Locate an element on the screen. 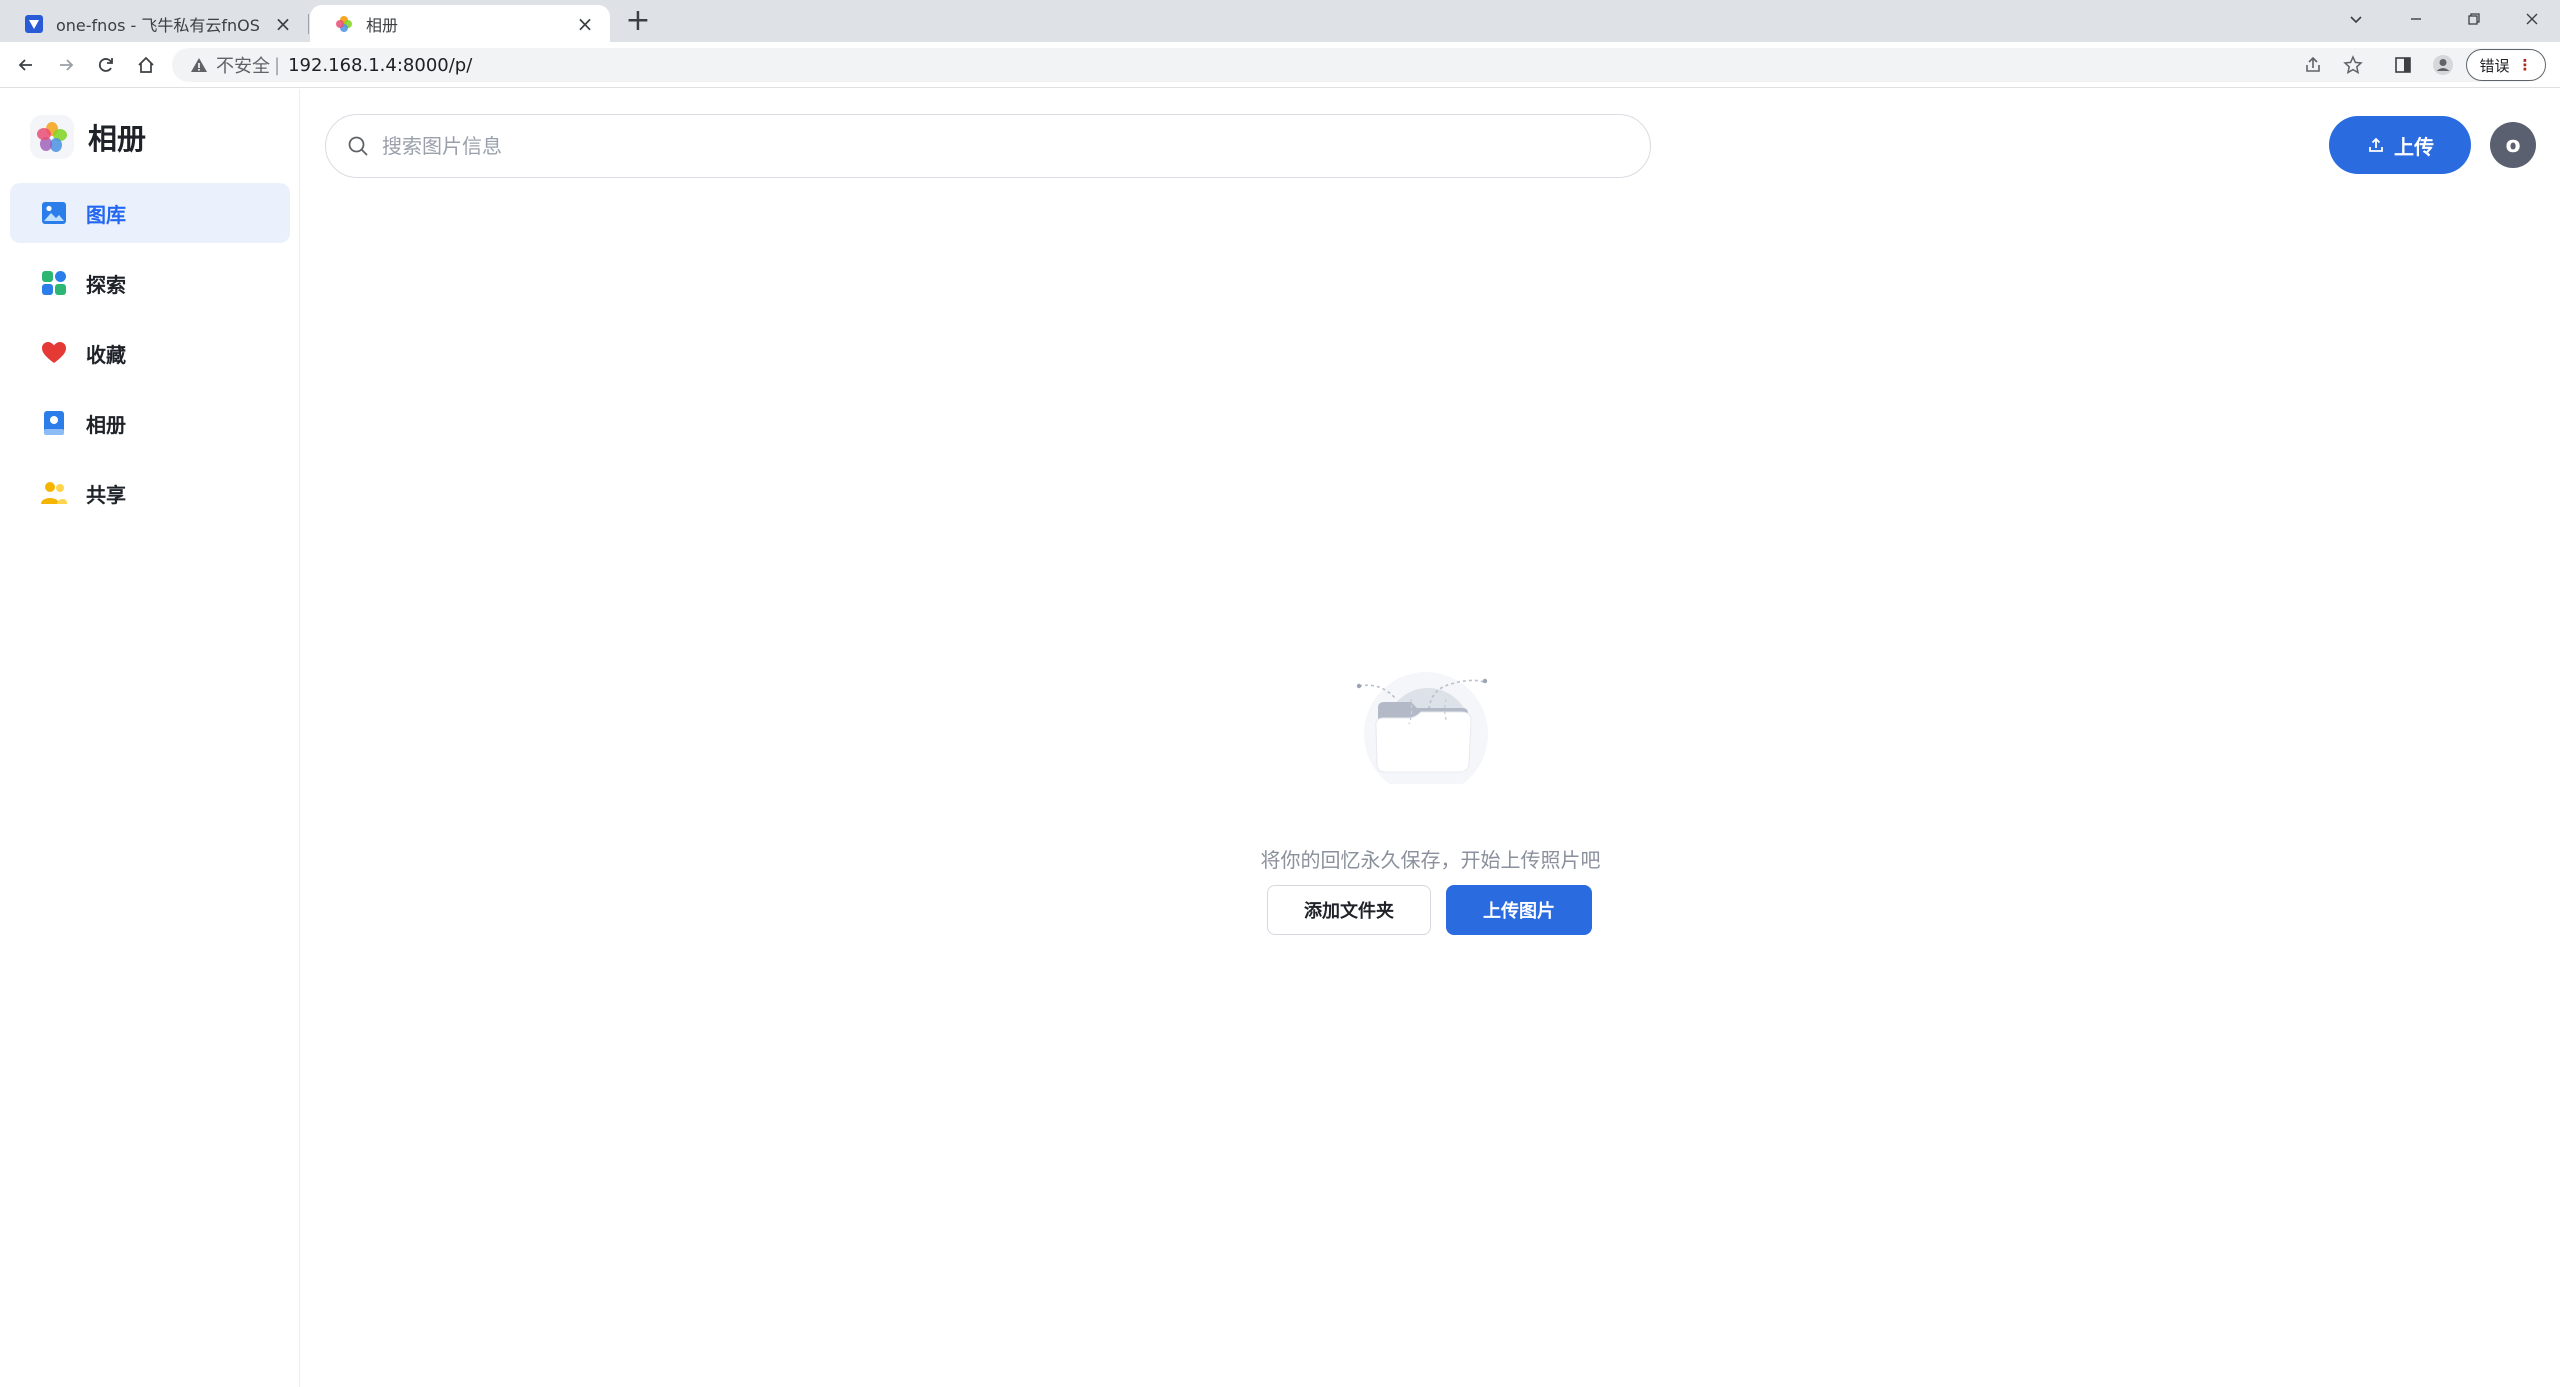 The height and width of the screenshot is (1387, 2560). tab-one-fnos: one-fnos - 飞牛私有云fnOS × is located at coordinates (154, 23).